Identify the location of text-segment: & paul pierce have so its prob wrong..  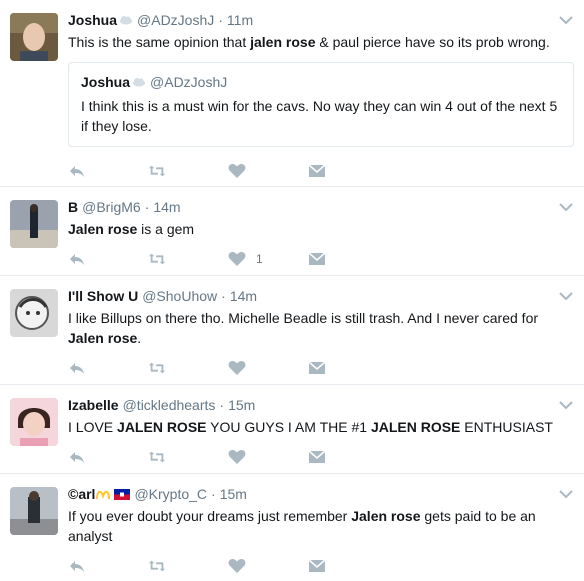
(432, 42).